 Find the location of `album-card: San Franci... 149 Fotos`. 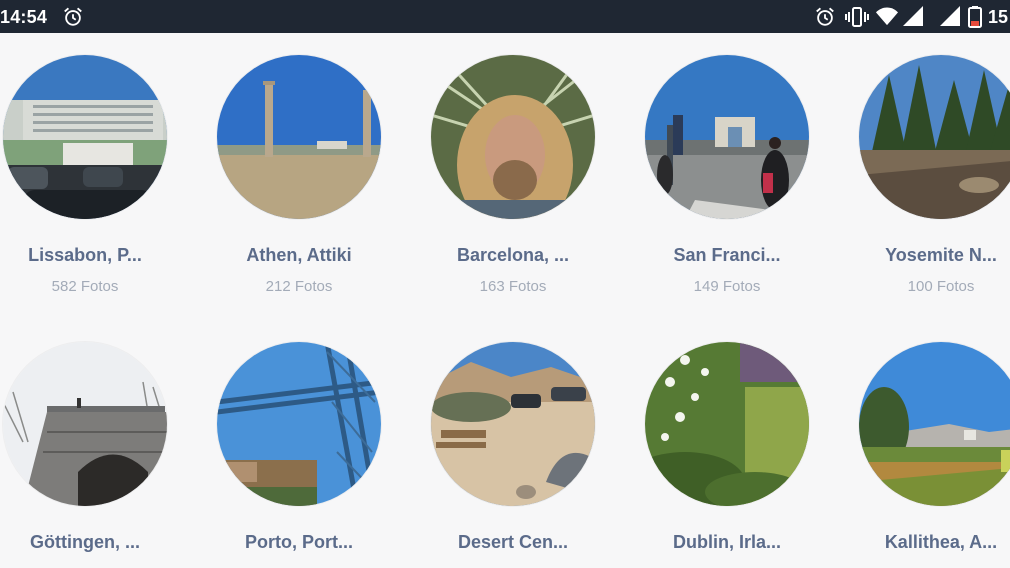

album-card: San Franci... 149 Fotos is located at coordinates (727, 175).